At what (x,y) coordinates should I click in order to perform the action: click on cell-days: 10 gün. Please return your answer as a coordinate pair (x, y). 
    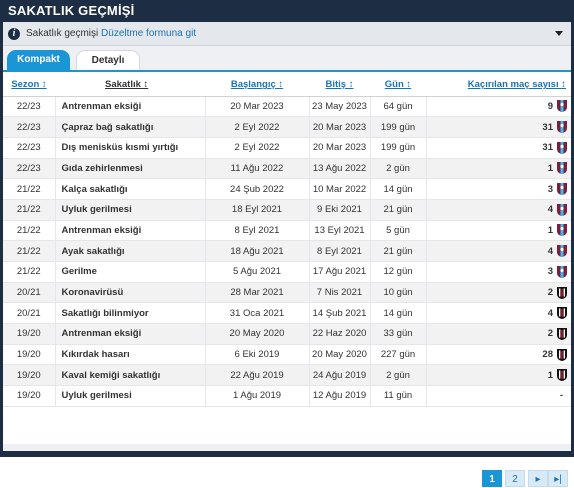
    Looking at the image, I should click on (397, 293).